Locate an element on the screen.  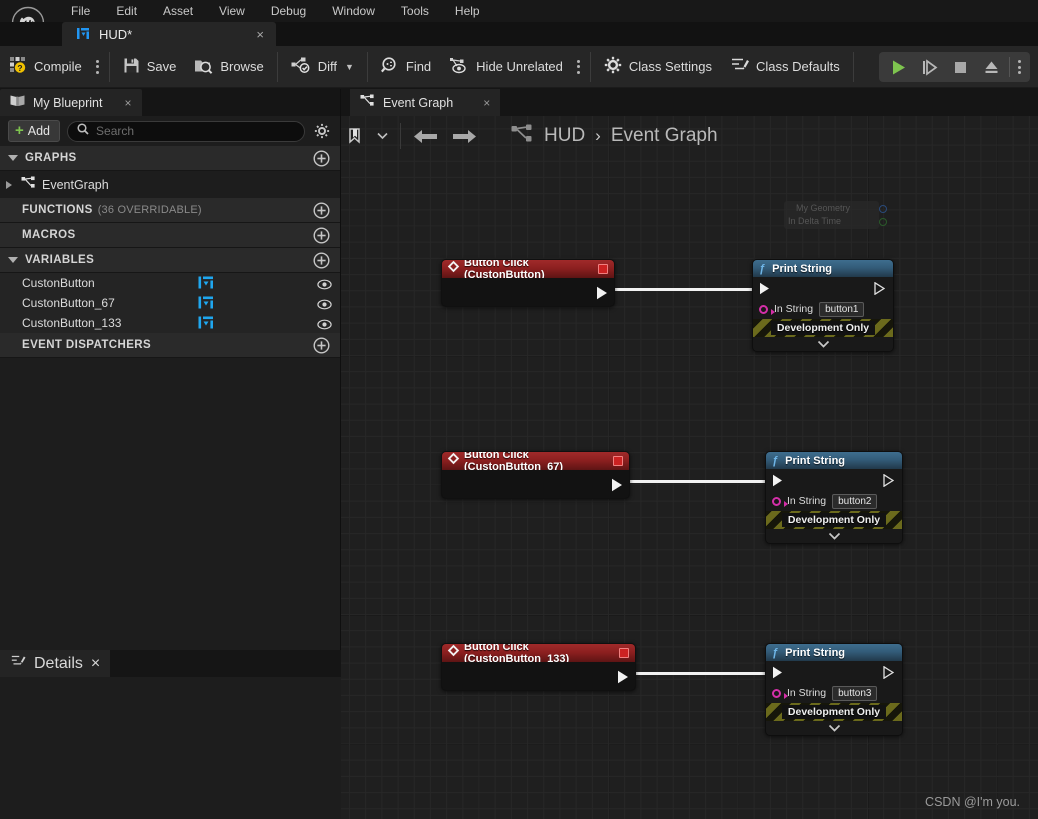
hide-unrelated-button: Hide Unrelated is located at coordinates (506, 67).